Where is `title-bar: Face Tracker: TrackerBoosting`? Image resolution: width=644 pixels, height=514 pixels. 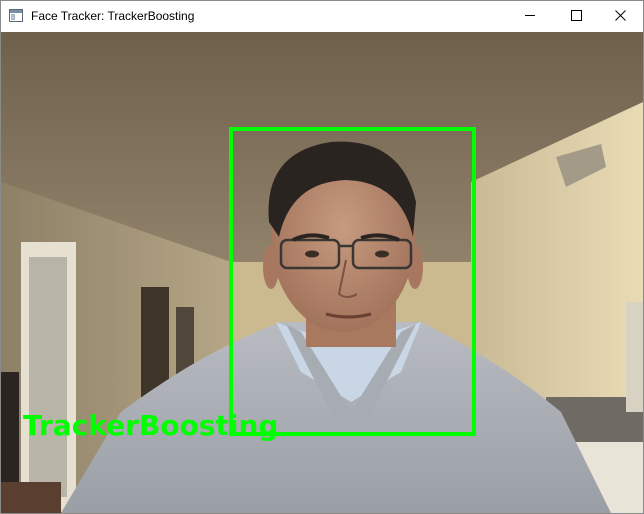 title-bar: Face Tracker: TrackerBoosting is located at coordinates (322, 16).